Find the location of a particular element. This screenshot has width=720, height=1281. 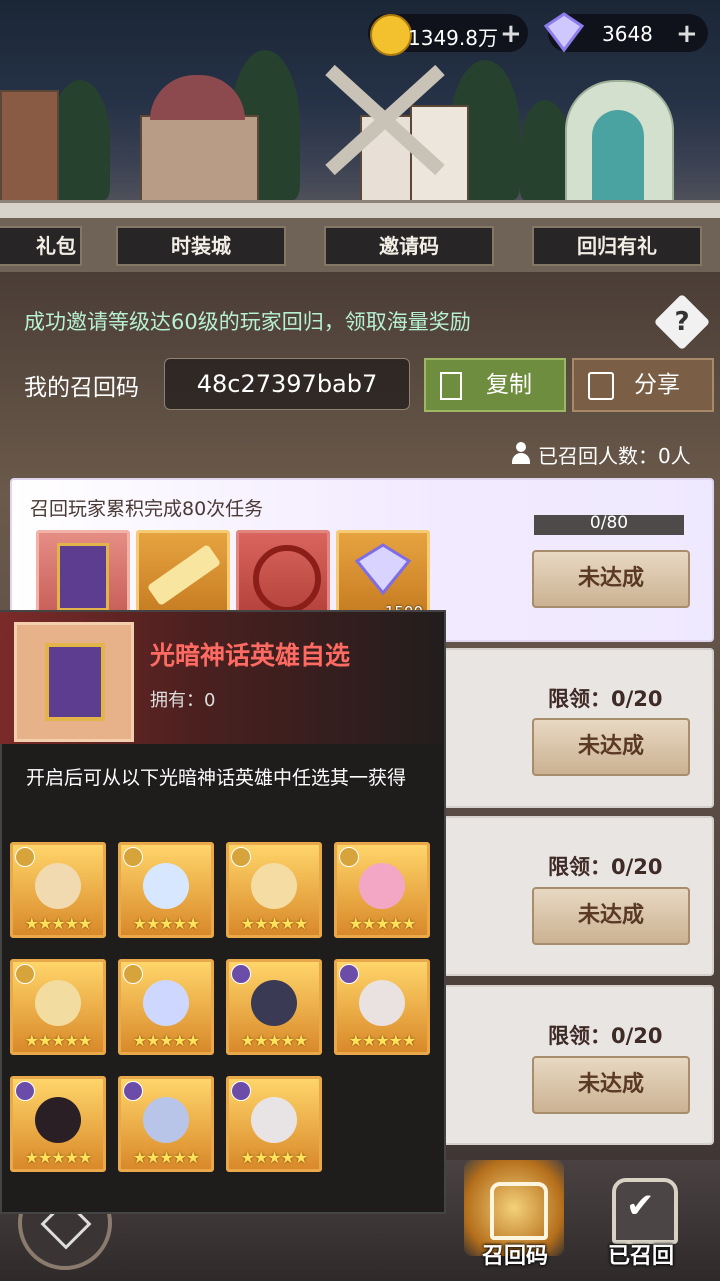

add-gems-button: + is located at coordinates (687, 34).